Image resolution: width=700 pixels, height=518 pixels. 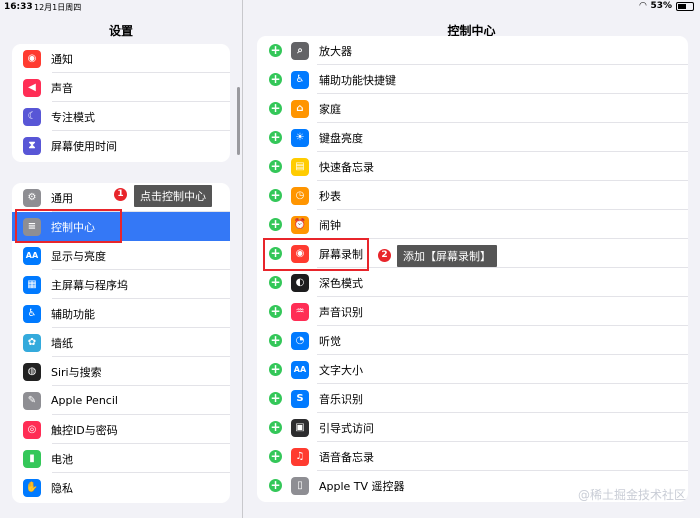 What do you see at coordinates (32, 145) in the screenshot?
I see `hourglass-icon: ⧗` at bounding box center [32, 145].